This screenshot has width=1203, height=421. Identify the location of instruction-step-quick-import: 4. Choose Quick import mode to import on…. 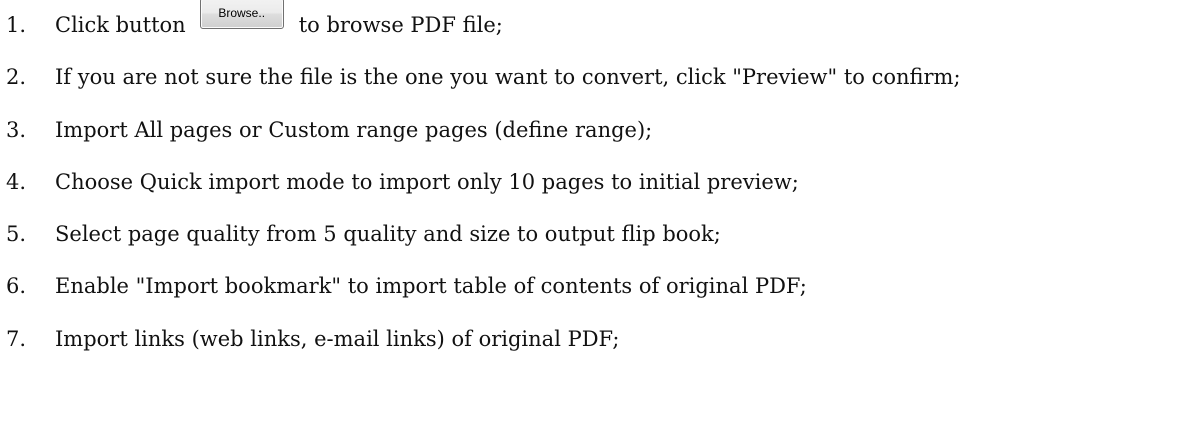
(402, 182).